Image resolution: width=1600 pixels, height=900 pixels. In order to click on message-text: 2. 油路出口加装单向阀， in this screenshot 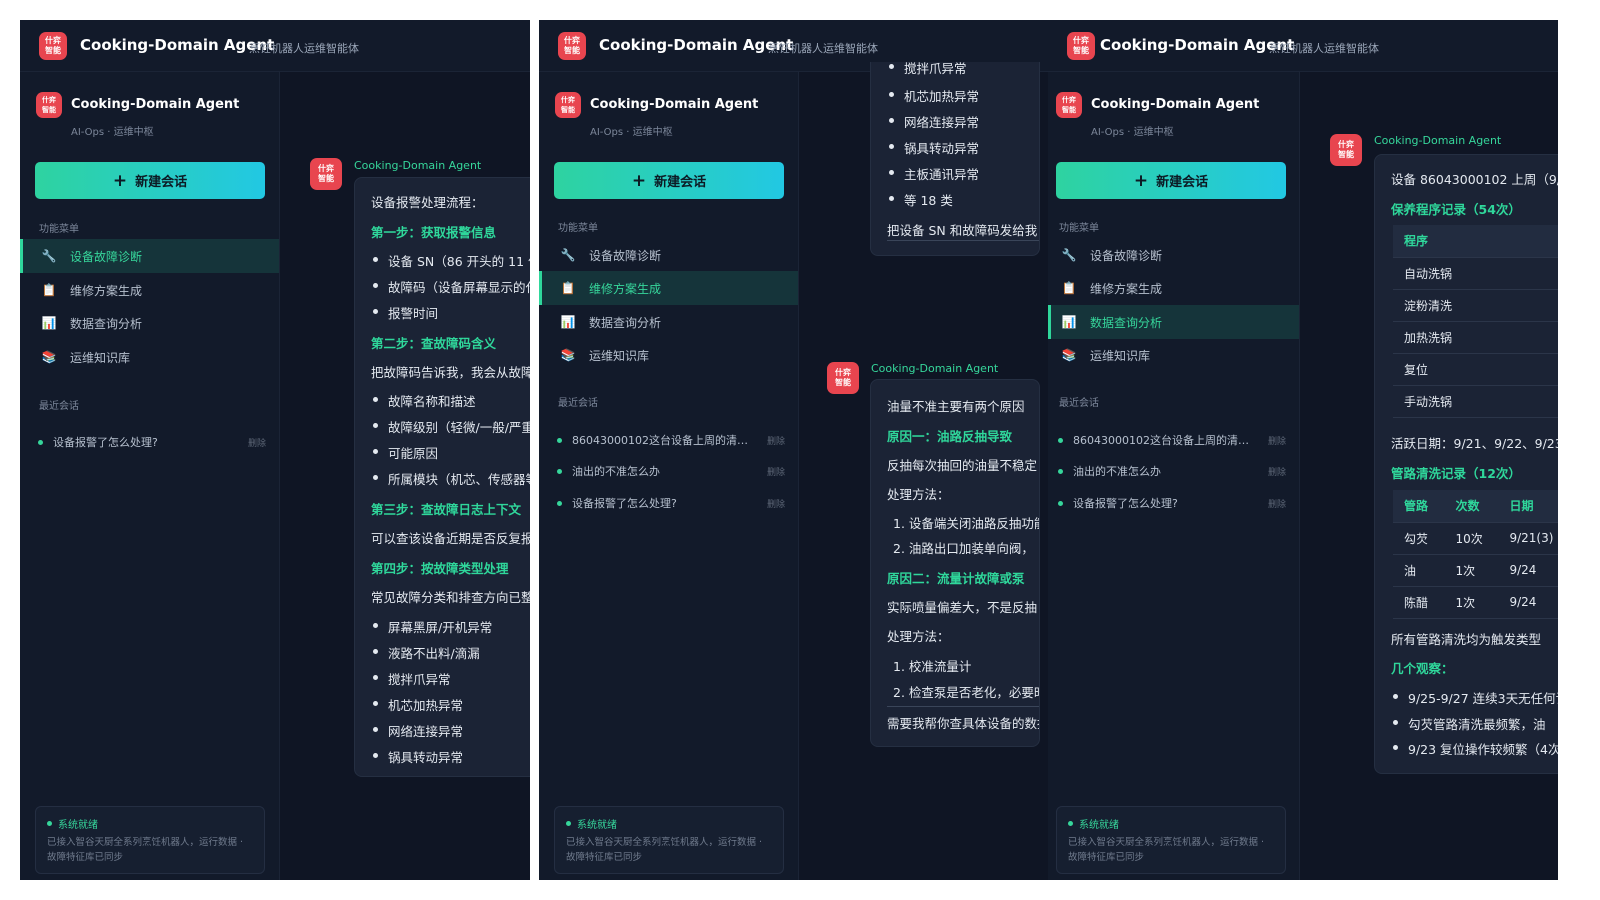, I will do `click(963, 548)`.